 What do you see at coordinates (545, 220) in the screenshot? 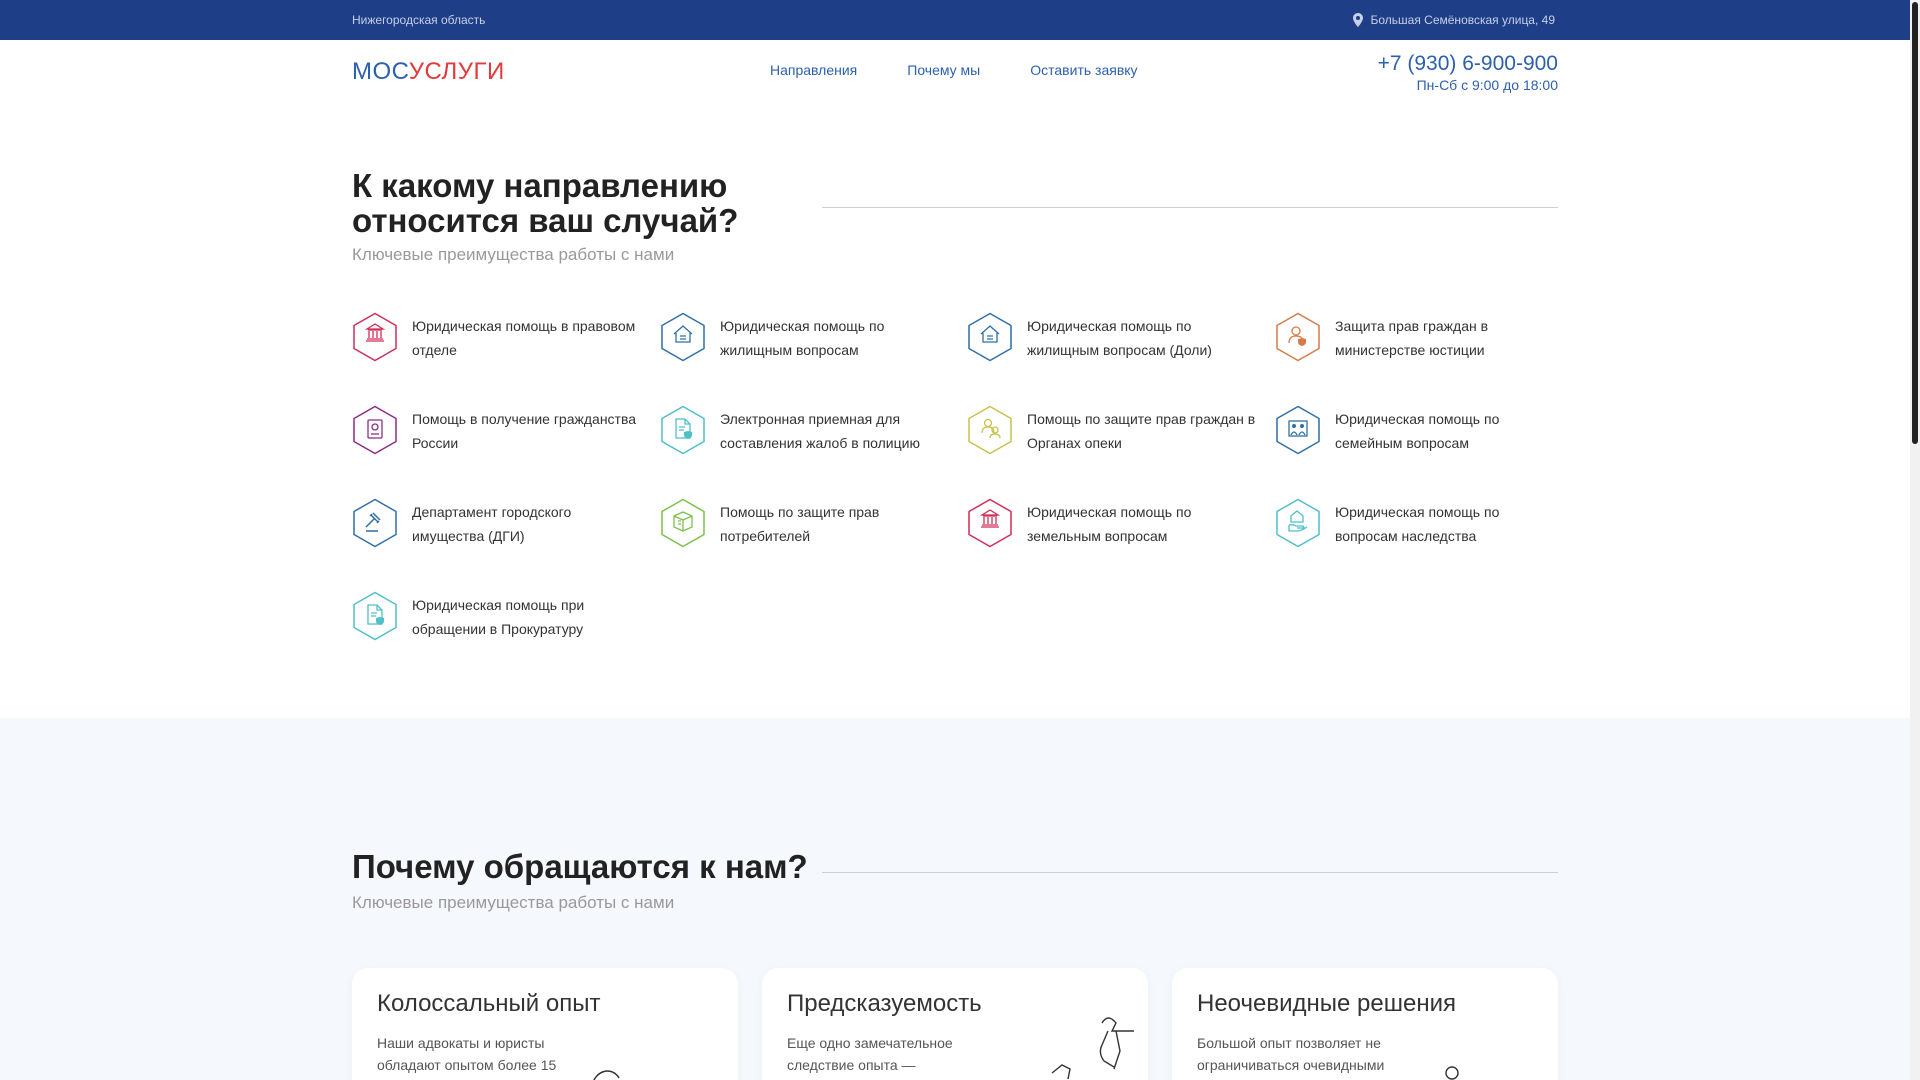
I see `directions-title-line-2: относится ваш случай?` at bounding box center [545, 220].